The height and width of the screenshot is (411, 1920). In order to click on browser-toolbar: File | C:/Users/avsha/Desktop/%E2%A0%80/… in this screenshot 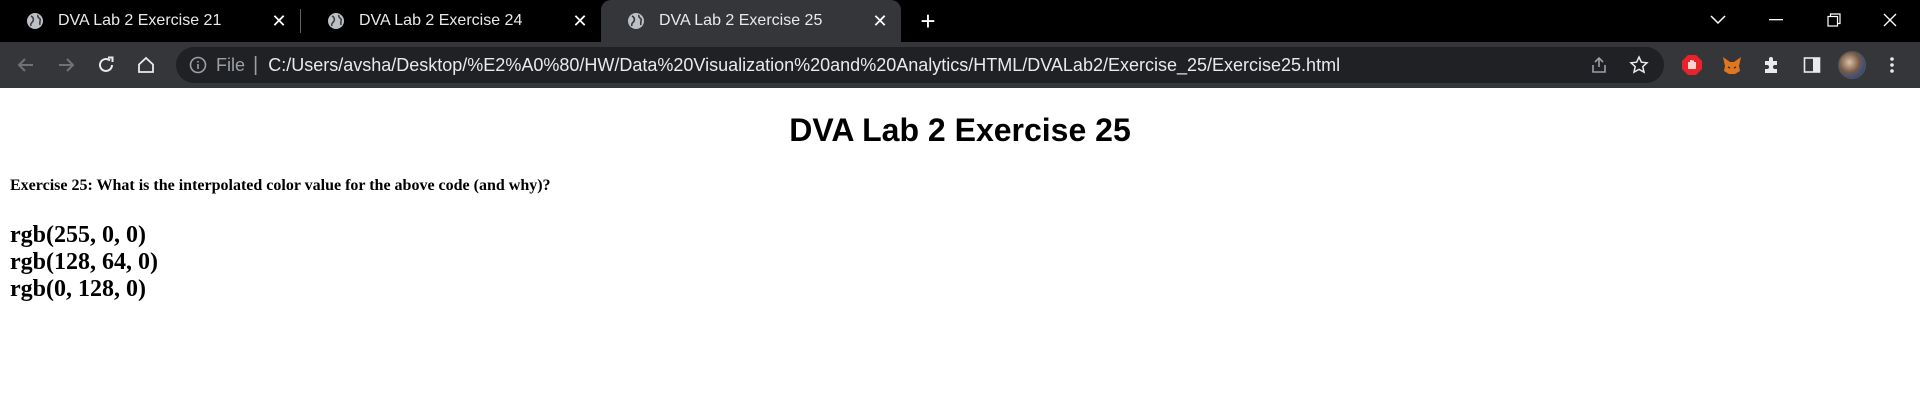, I will do `click(960, 65)`.